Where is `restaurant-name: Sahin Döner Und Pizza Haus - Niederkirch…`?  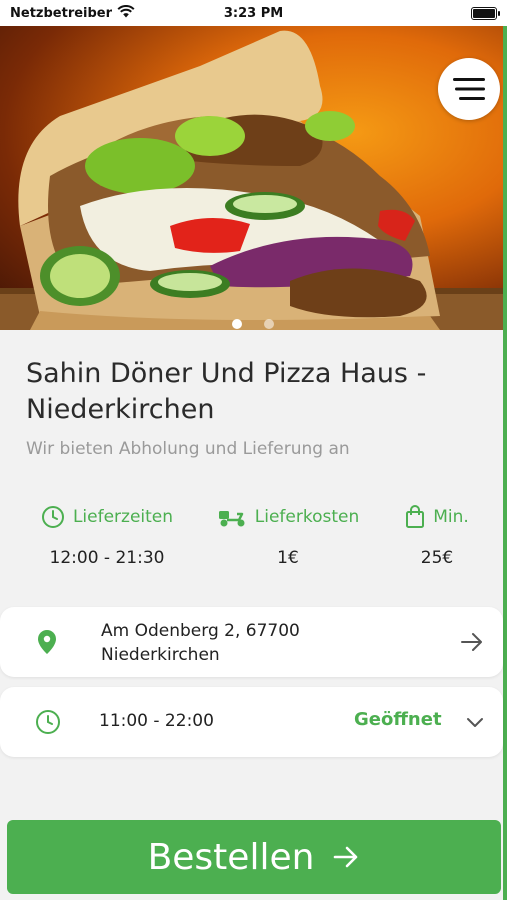
restaurant-name: Sahin Döner Und Pizza Haus - Niederkirch… is located at coordinates (226, 391).